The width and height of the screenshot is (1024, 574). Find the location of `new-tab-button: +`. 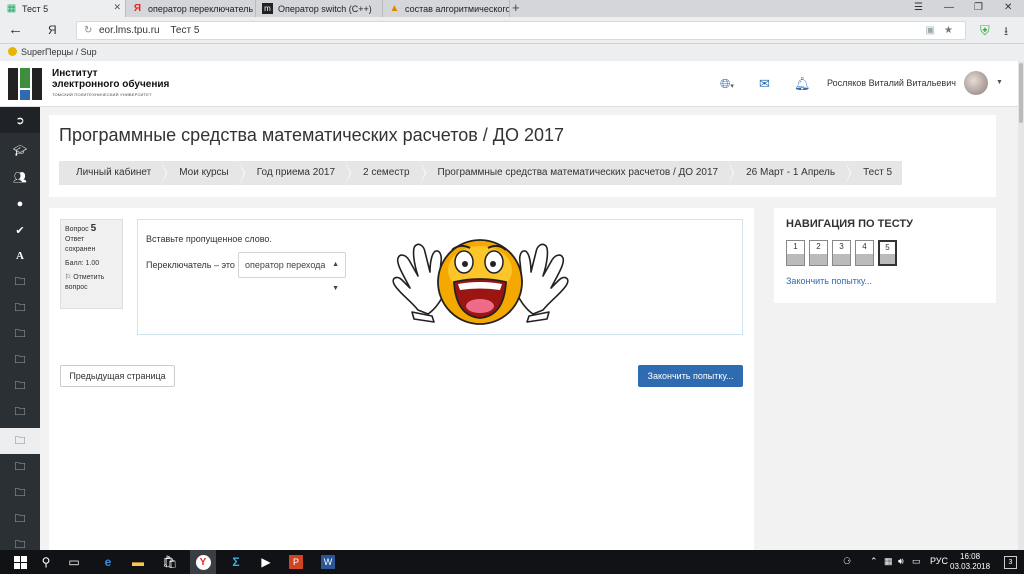

new-tab-button: + is located at coordinates (516, 8).